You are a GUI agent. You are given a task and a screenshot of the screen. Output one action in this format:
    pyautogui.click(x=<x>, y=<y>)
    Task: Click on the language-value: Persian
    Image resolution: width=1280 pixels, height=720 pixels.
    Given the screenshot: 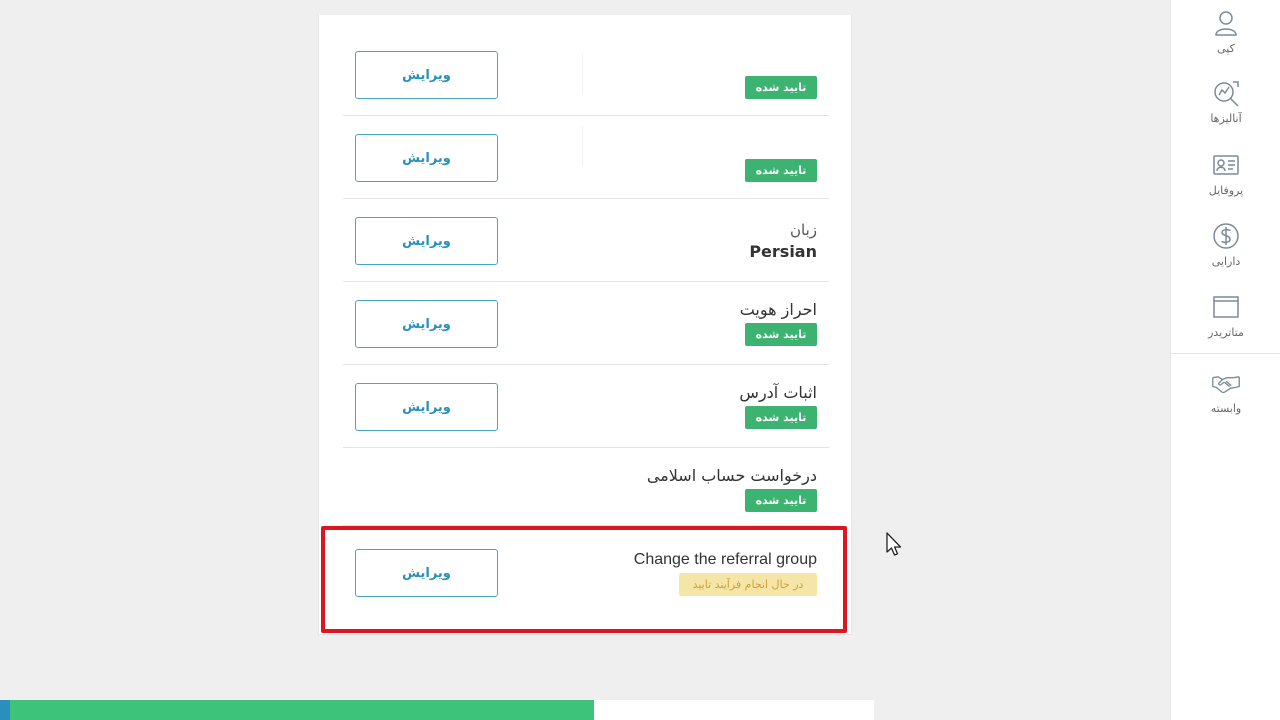 What is the action you would take?
    pyautogui.click(x=783, y=251)
    